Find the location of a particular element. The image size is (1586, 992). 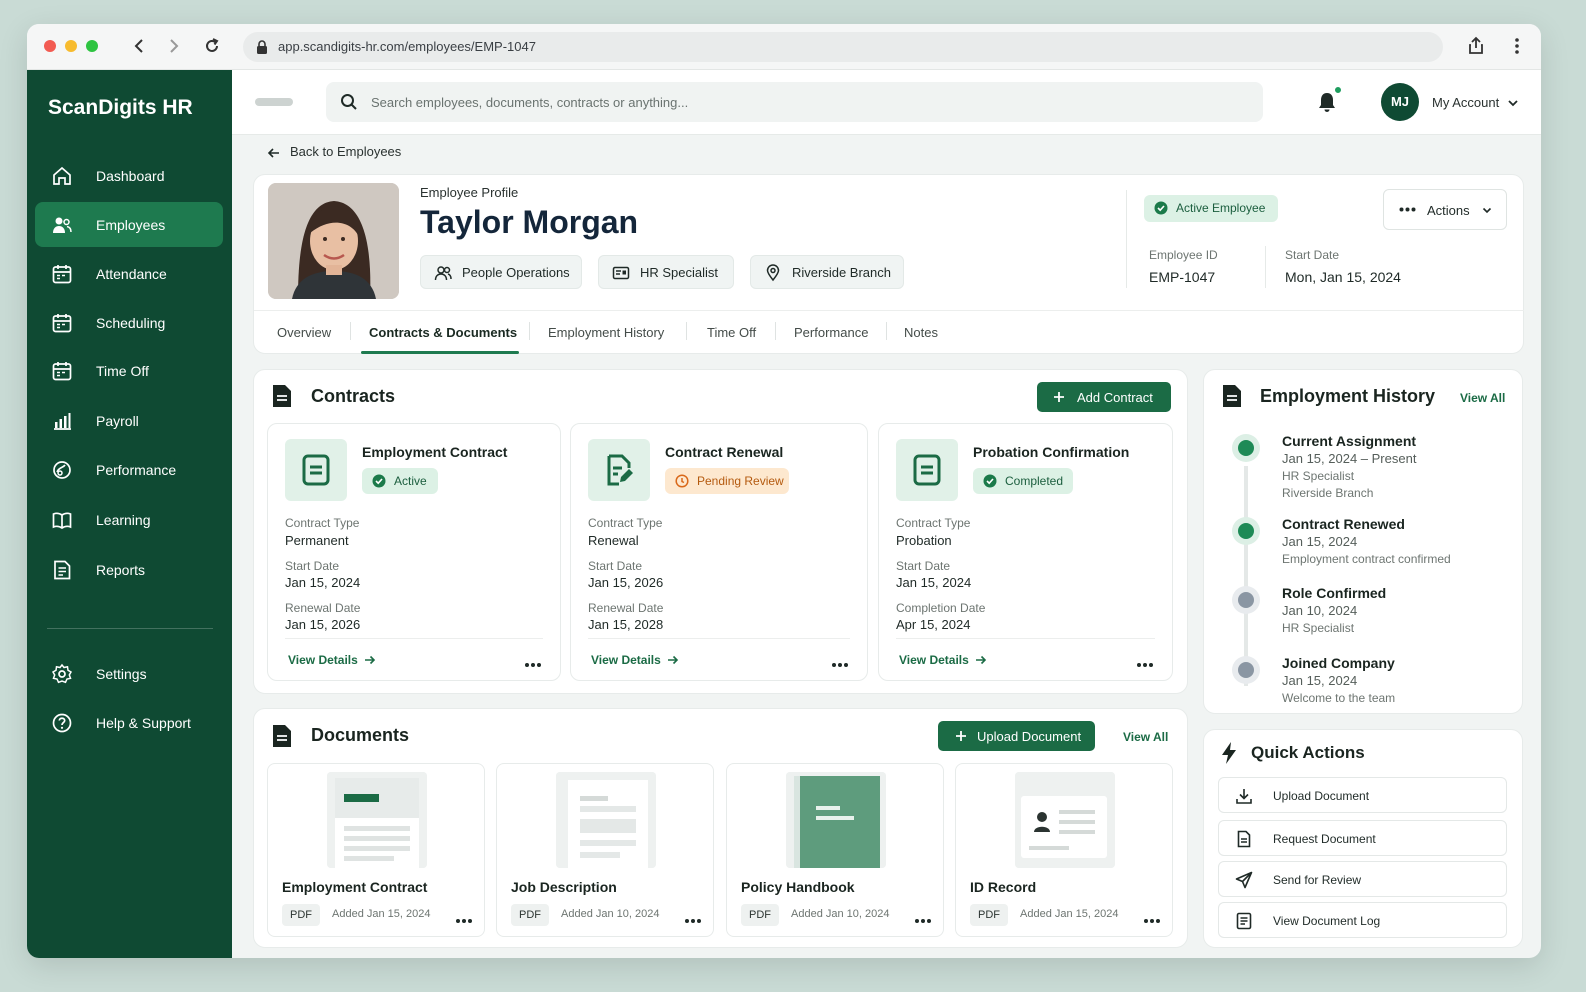

sidebar-item-employees: Employees is located at coordinates (129, 224).